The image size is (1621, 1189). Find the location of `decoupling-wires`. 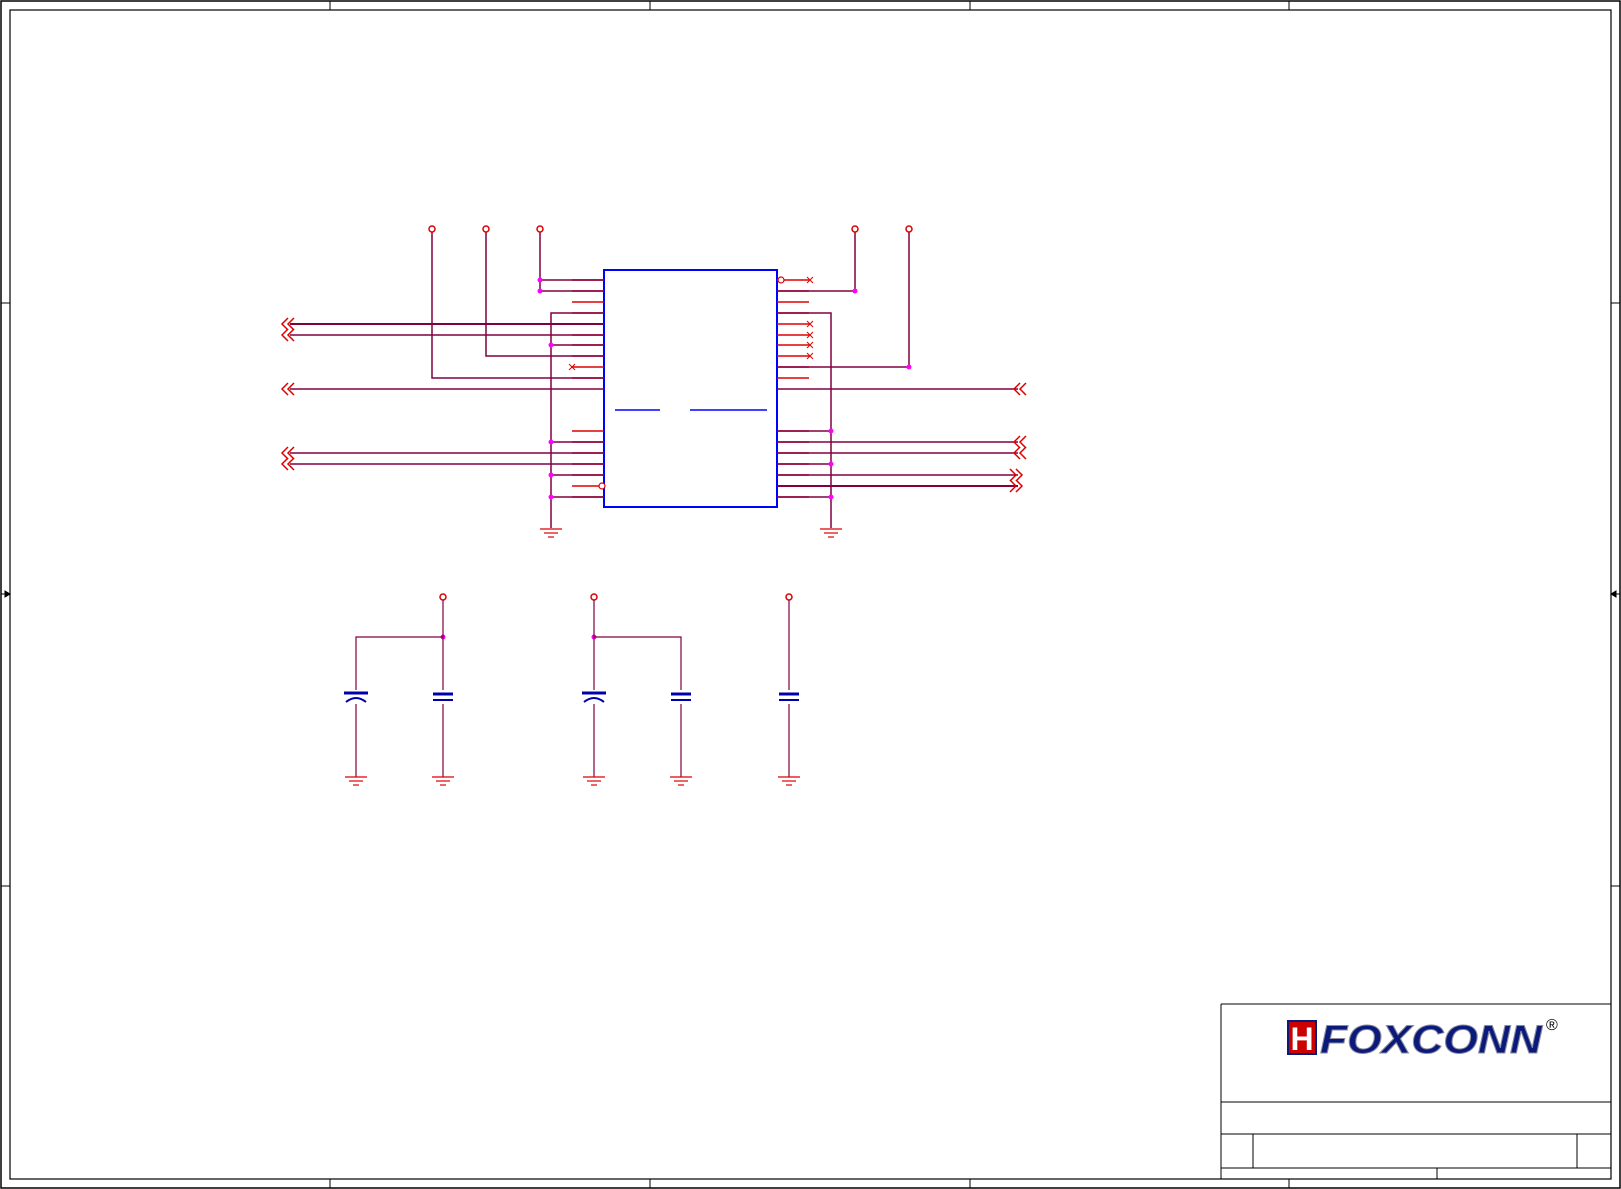

decoupling-wires is located at coordinates (572, 688).